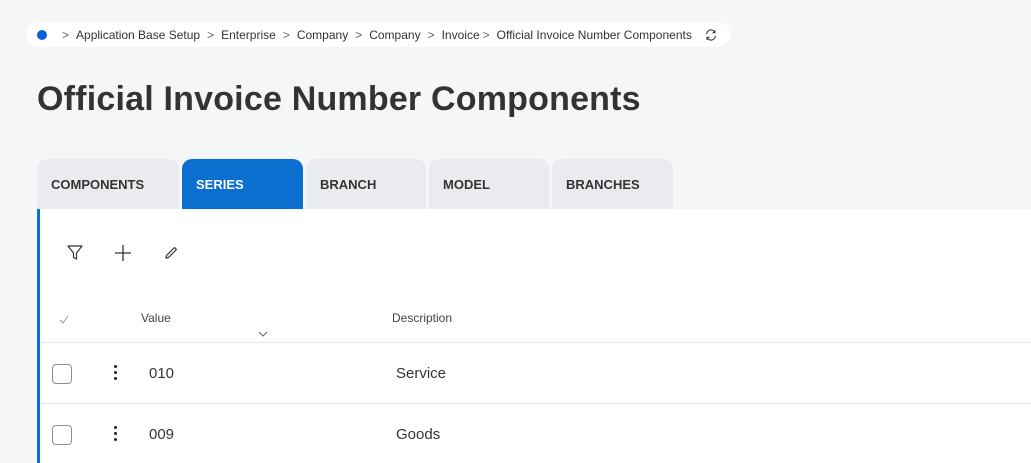 The image size is (1031, 463). What do you see at coordinates (75, 253) in the screenshot?
I see `filter-icon` at bounding box center [75, 253].